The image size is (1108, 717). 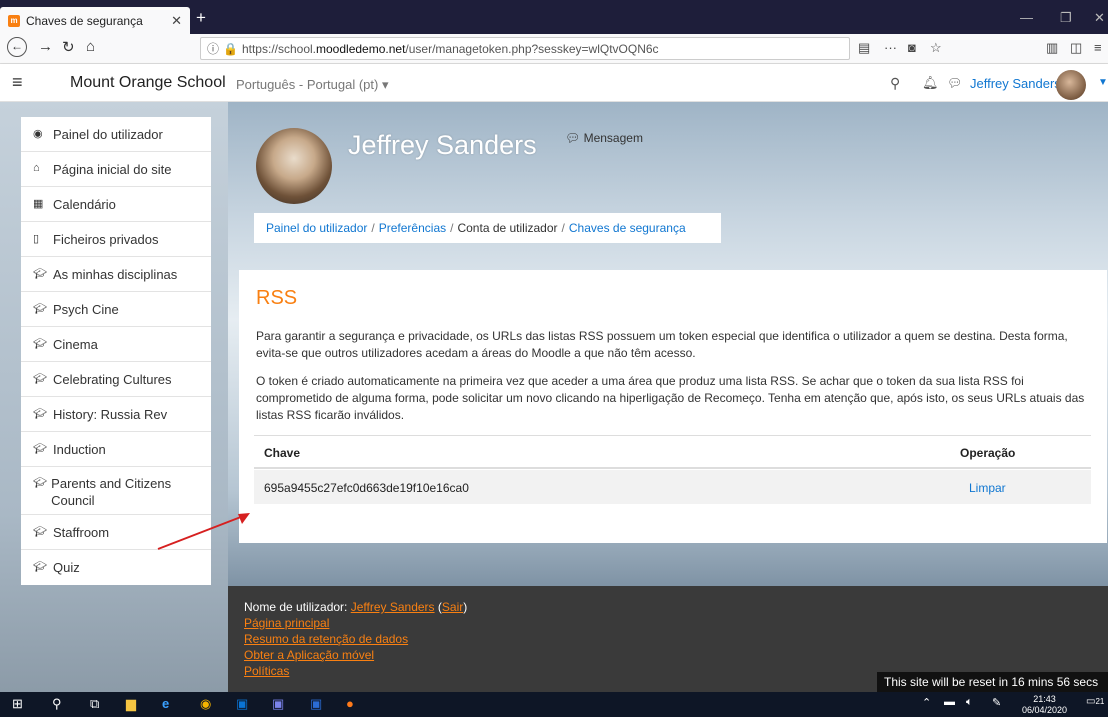 I want to click on footer-user-link: Jeffrey Sanders, so click(x=393, y=607).